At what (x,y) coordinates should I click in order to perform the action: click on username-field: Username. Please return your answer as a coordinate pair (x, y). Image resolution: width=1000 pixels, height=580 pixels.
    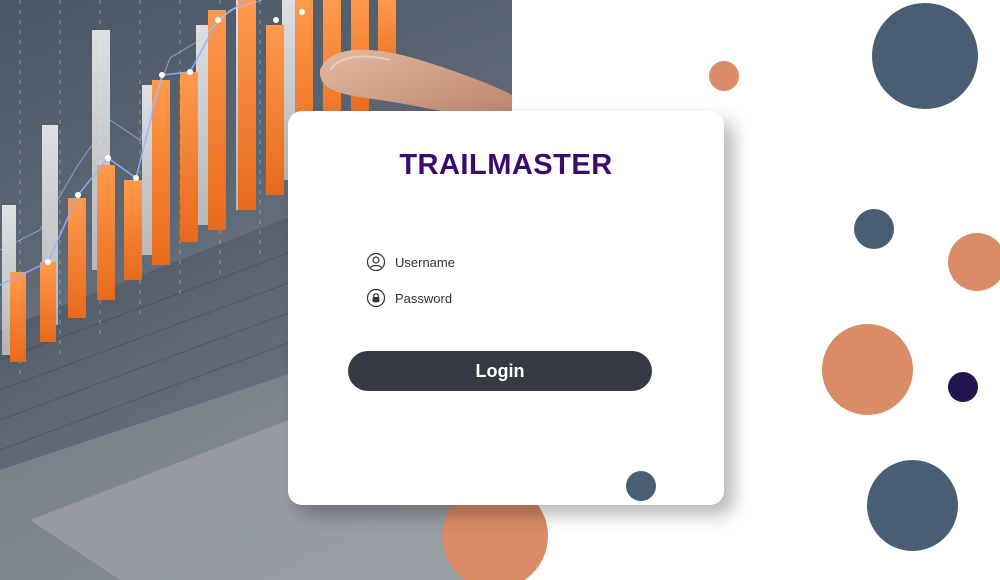
    Looking at the image, I should click on (410, 262).